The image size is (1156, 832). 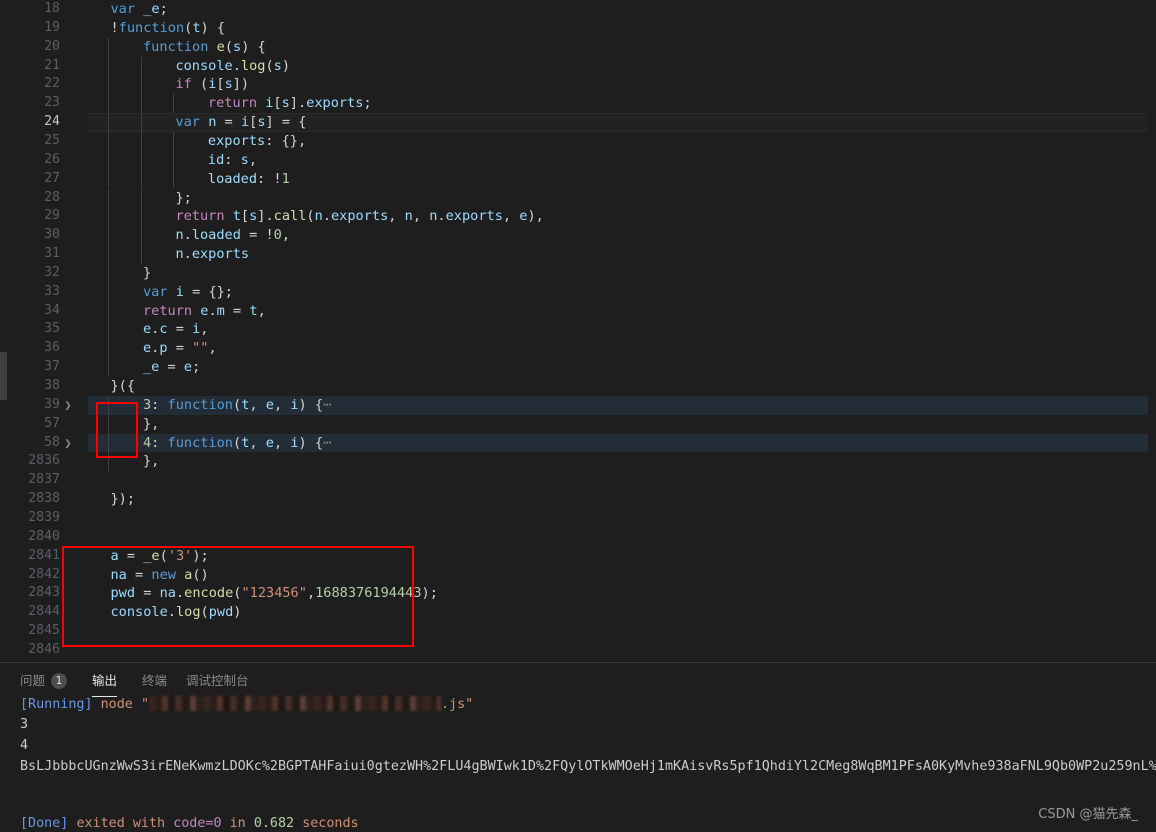 I want to click on panel-tab-3: 调试控制台, so click(x=217, y=682).